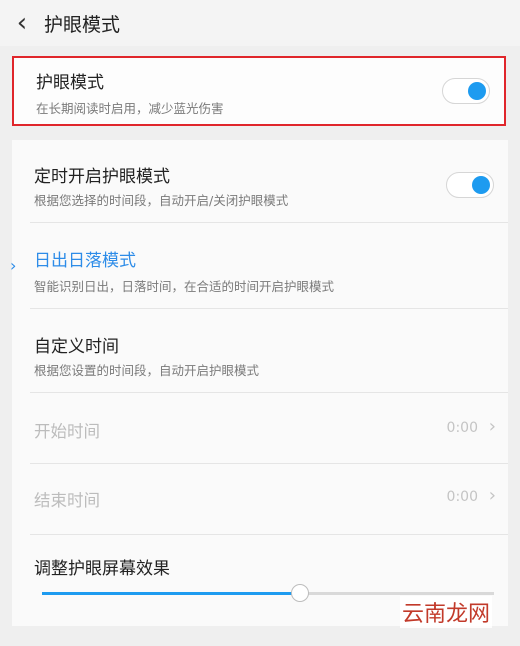 The height and width of the screenshot is (646, 520). Describe the element at coordinates (67, 500) in the screenshot. I see `end-time-label: 结束时间` at that location.